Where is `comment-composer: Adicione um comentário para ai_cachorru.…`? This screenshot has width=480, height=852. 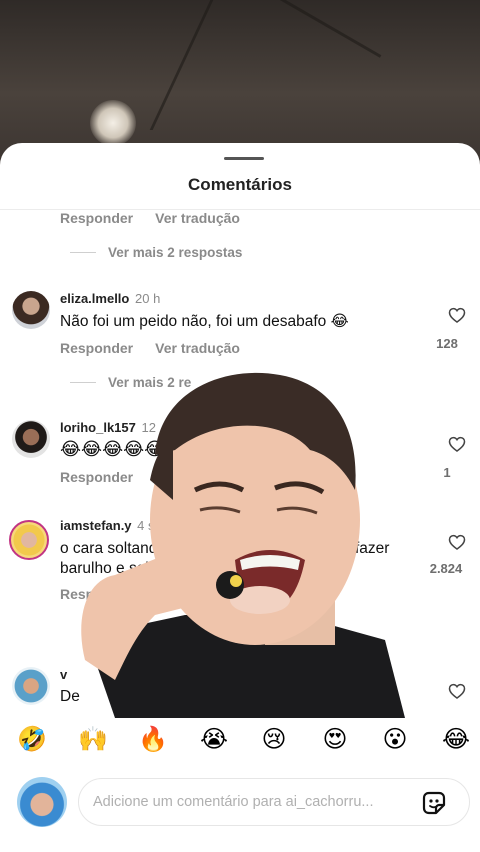 comment-composer: Adicione um comentário para ai_cachorru.… is located at coordinates (240, 800).